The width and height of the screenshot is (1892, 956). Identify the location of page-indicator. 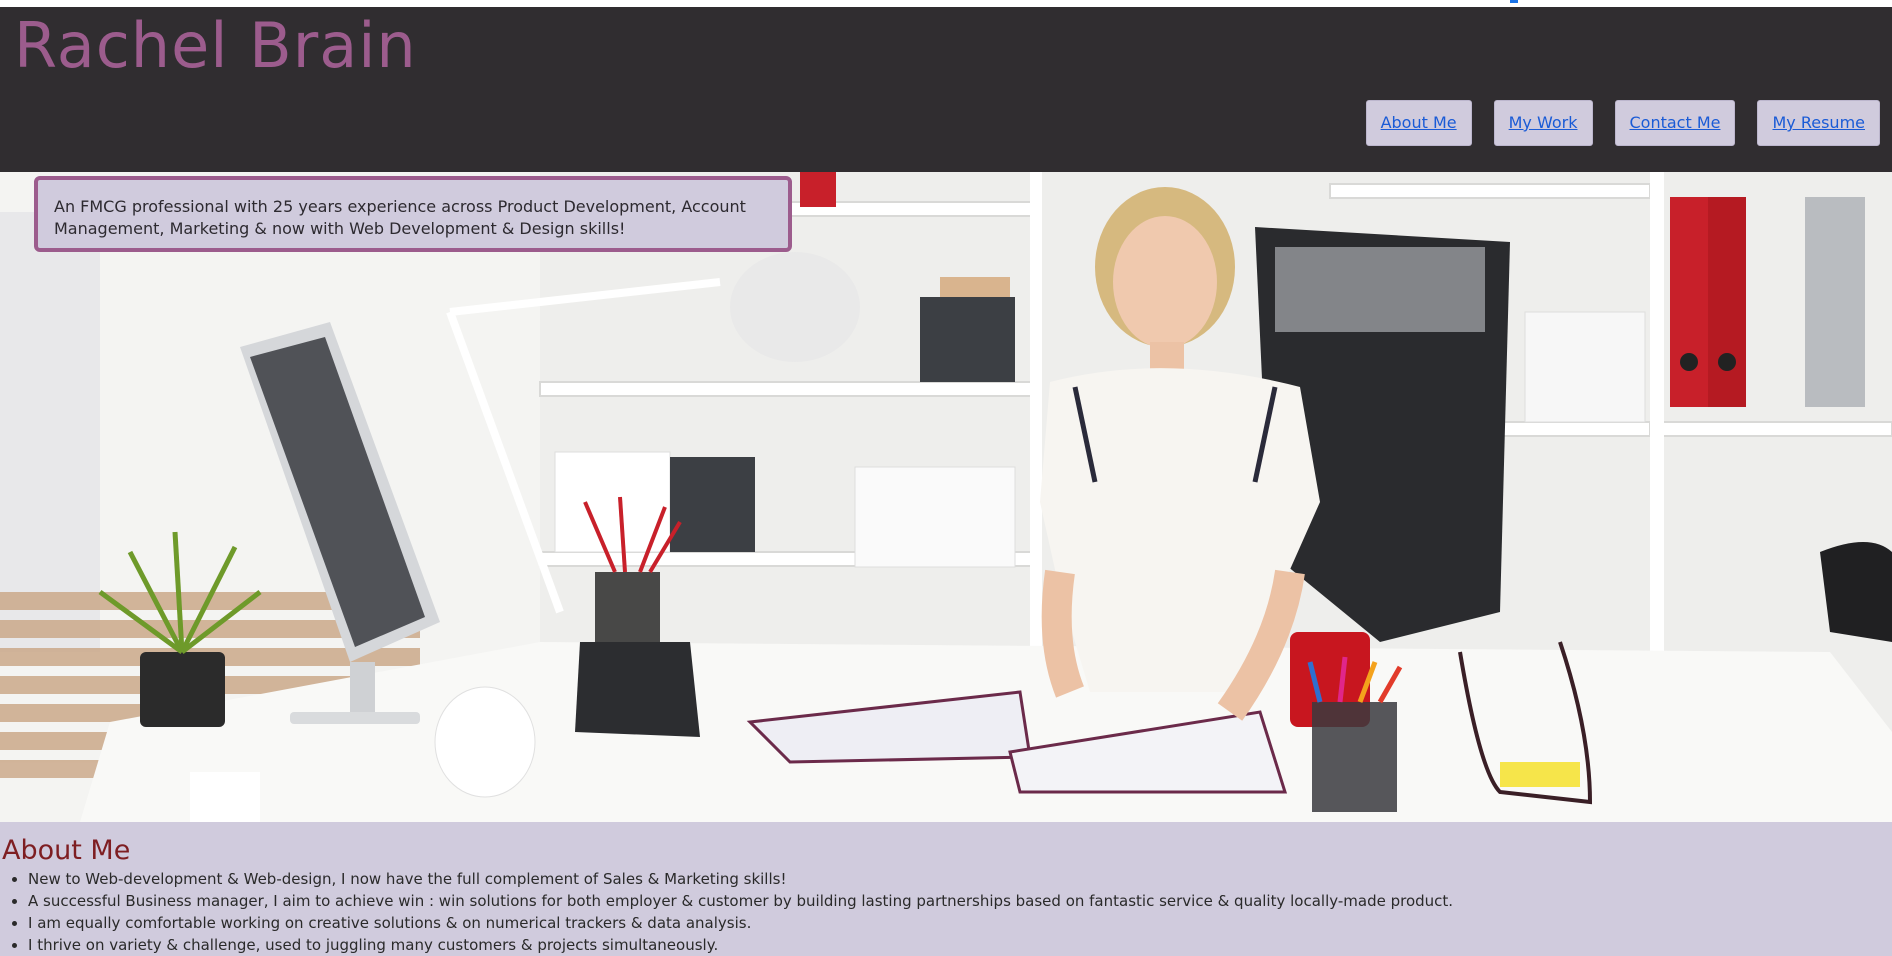
(1514, 1).